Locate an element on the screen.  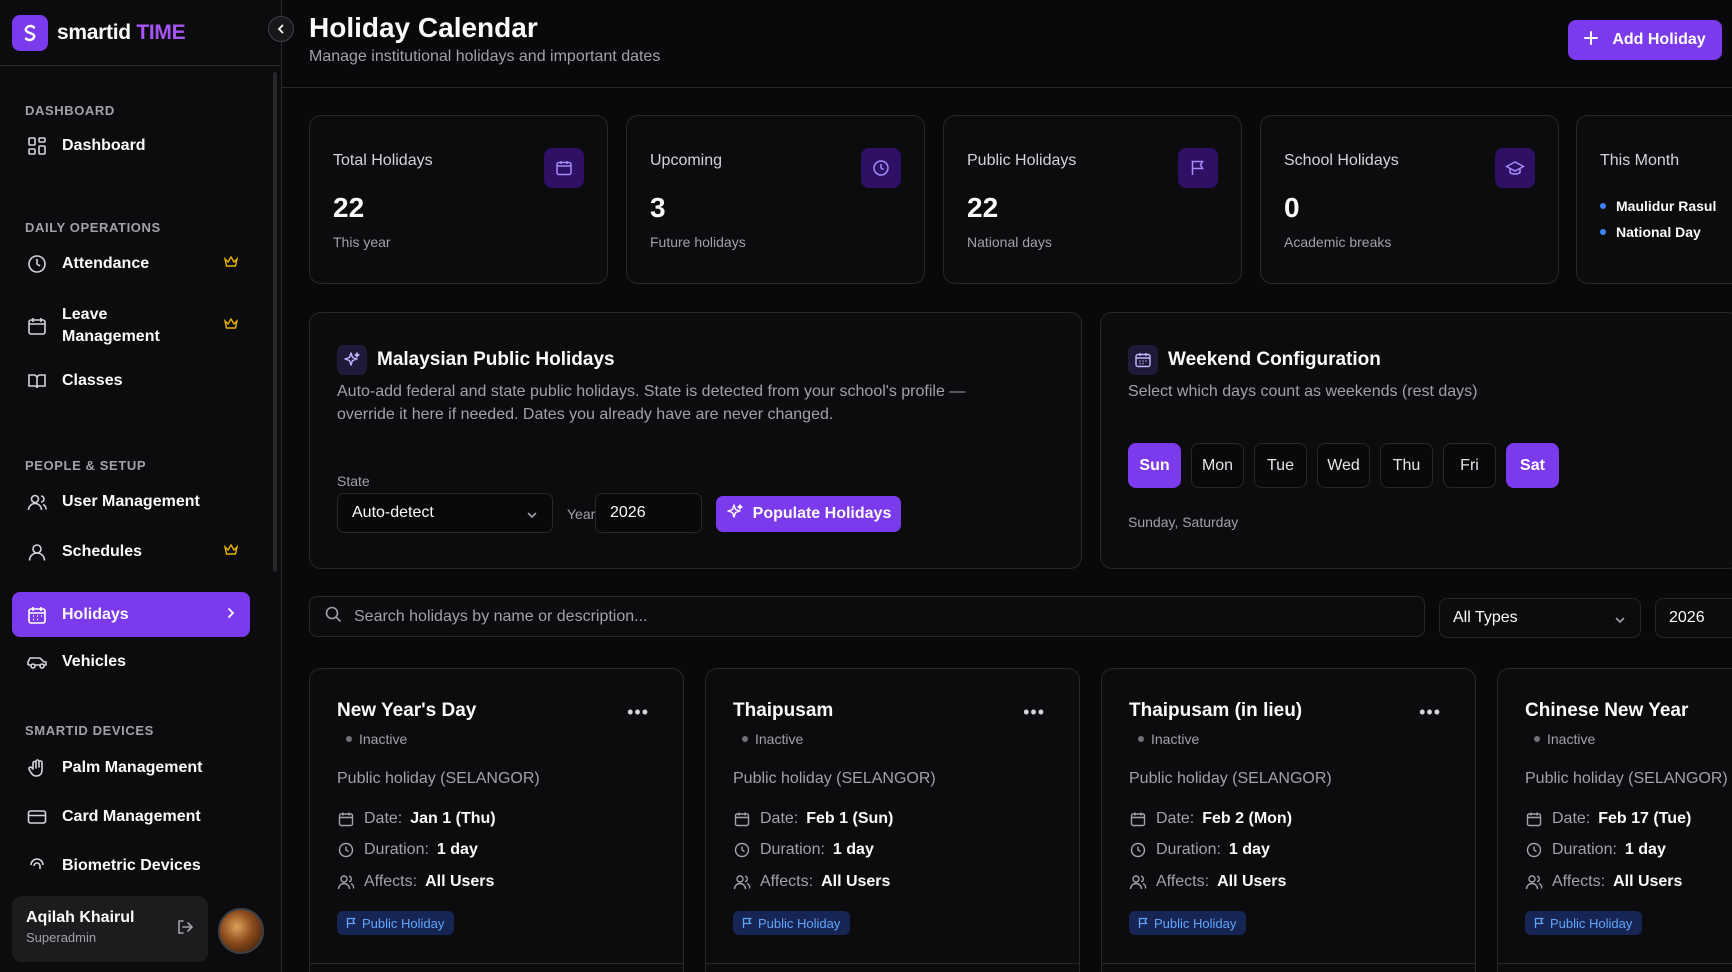
year-label: Year is located at coordinates (581, 514).